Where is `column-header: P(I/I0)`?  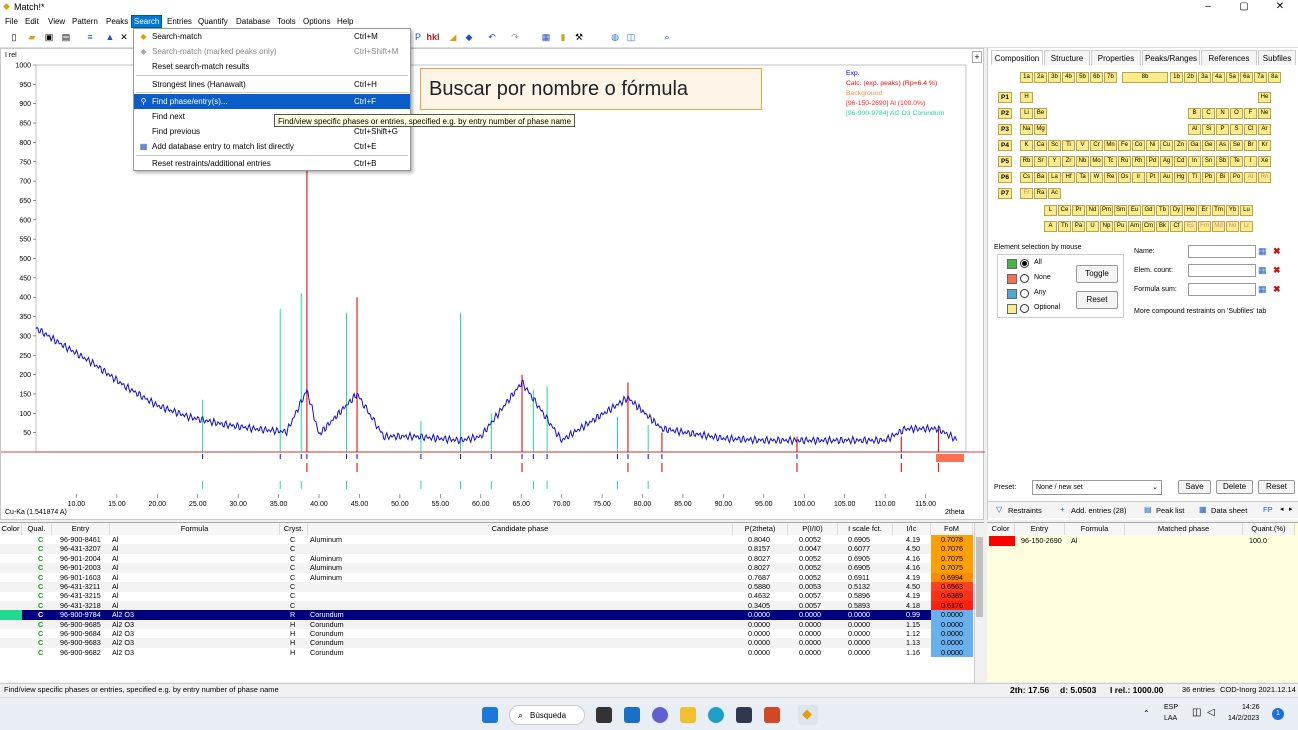 column-header: P(I/I0) is located at coordinates (813, 529).